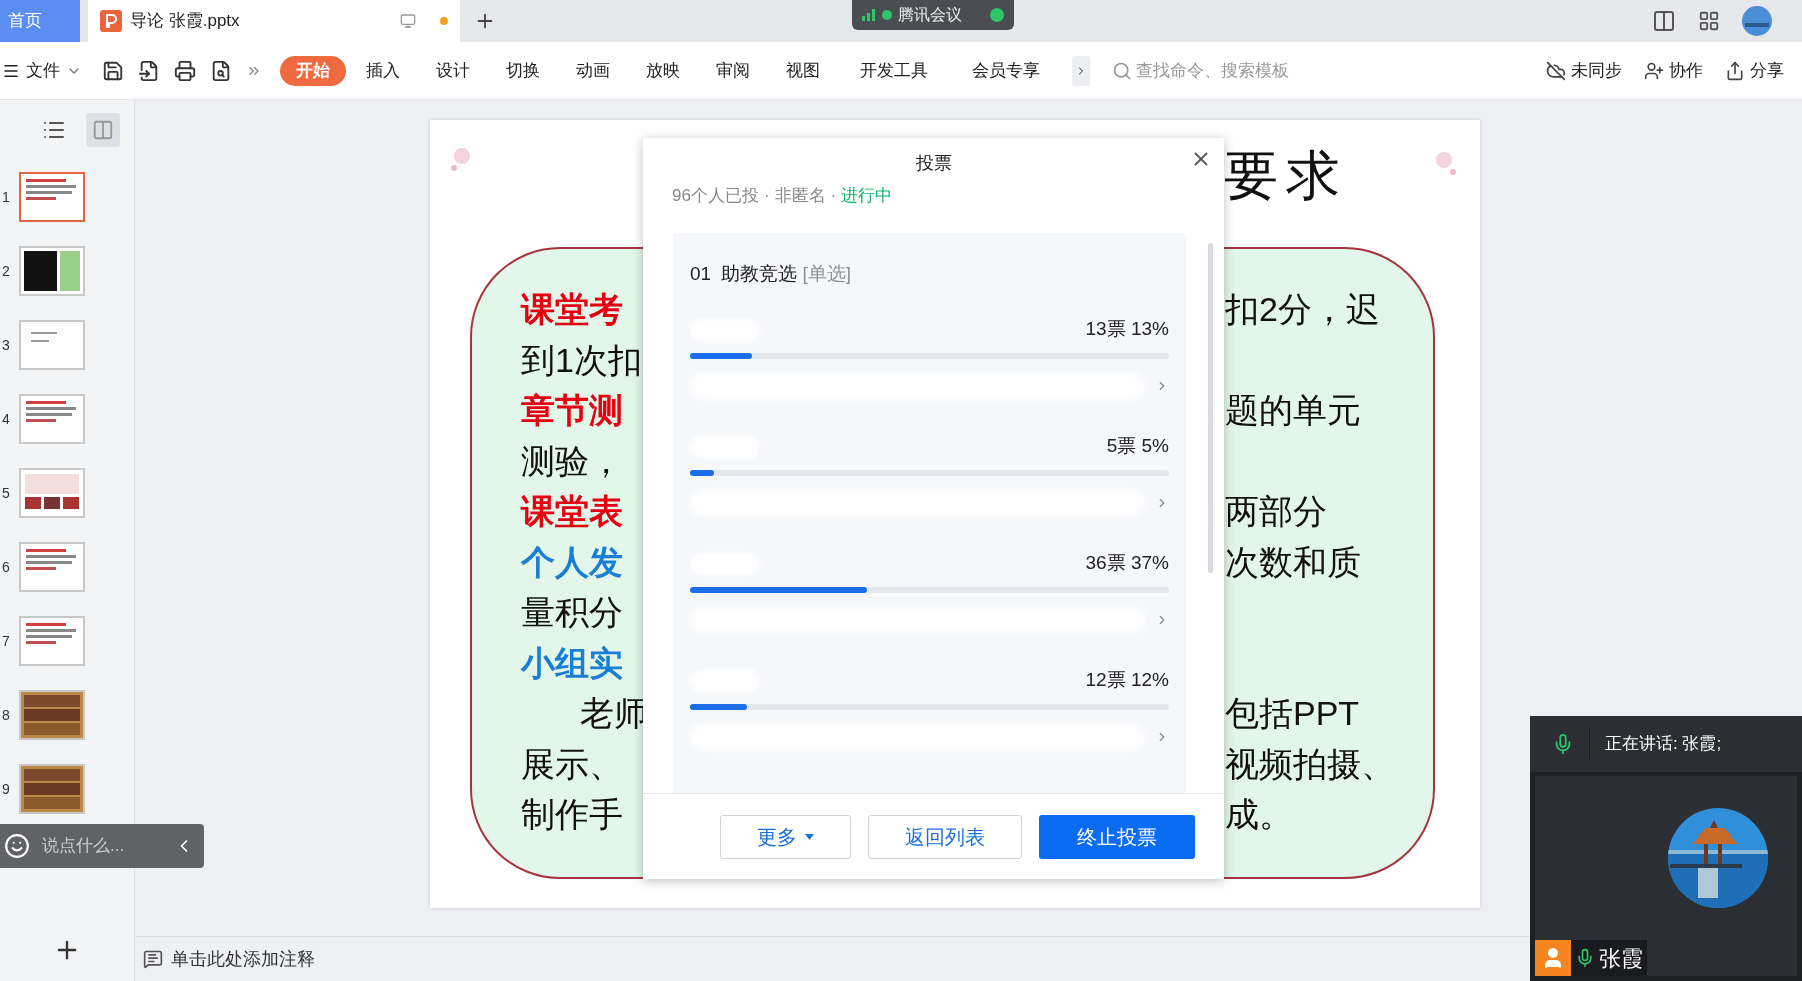 Image resolution: width=1802 pixels, height=981 pixels. Describe the element at coordinates (1117, 836) in the screenshot. I see `end-poll-button: 终止投票` at that location.